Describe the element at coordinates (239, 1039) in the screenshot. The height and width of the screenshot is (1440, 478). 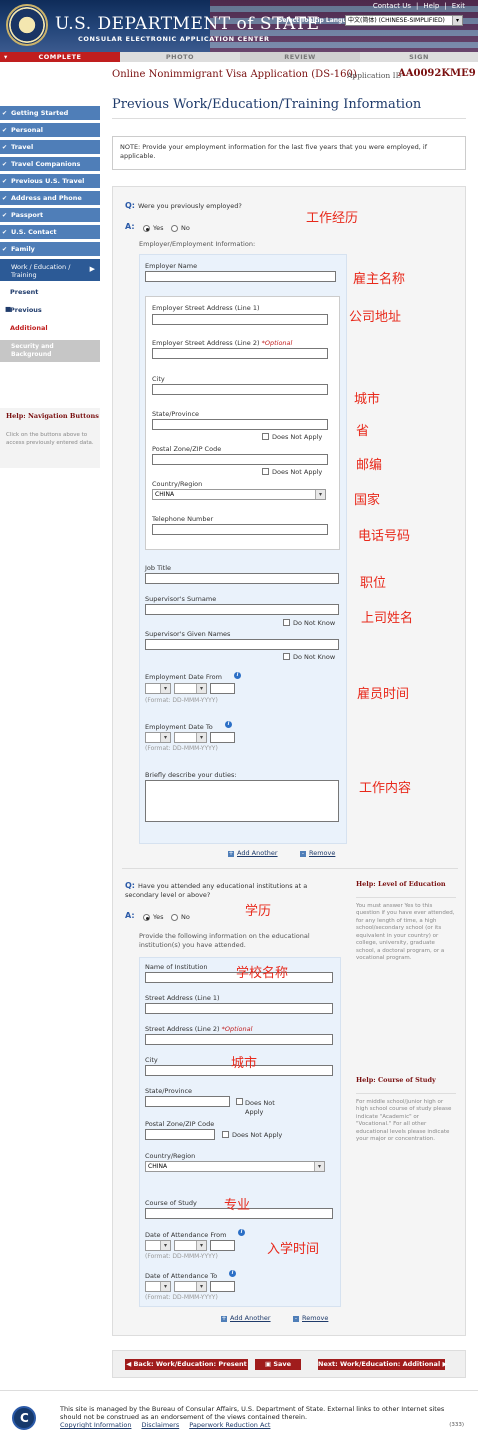
I see `edu-street2-input` at that location.